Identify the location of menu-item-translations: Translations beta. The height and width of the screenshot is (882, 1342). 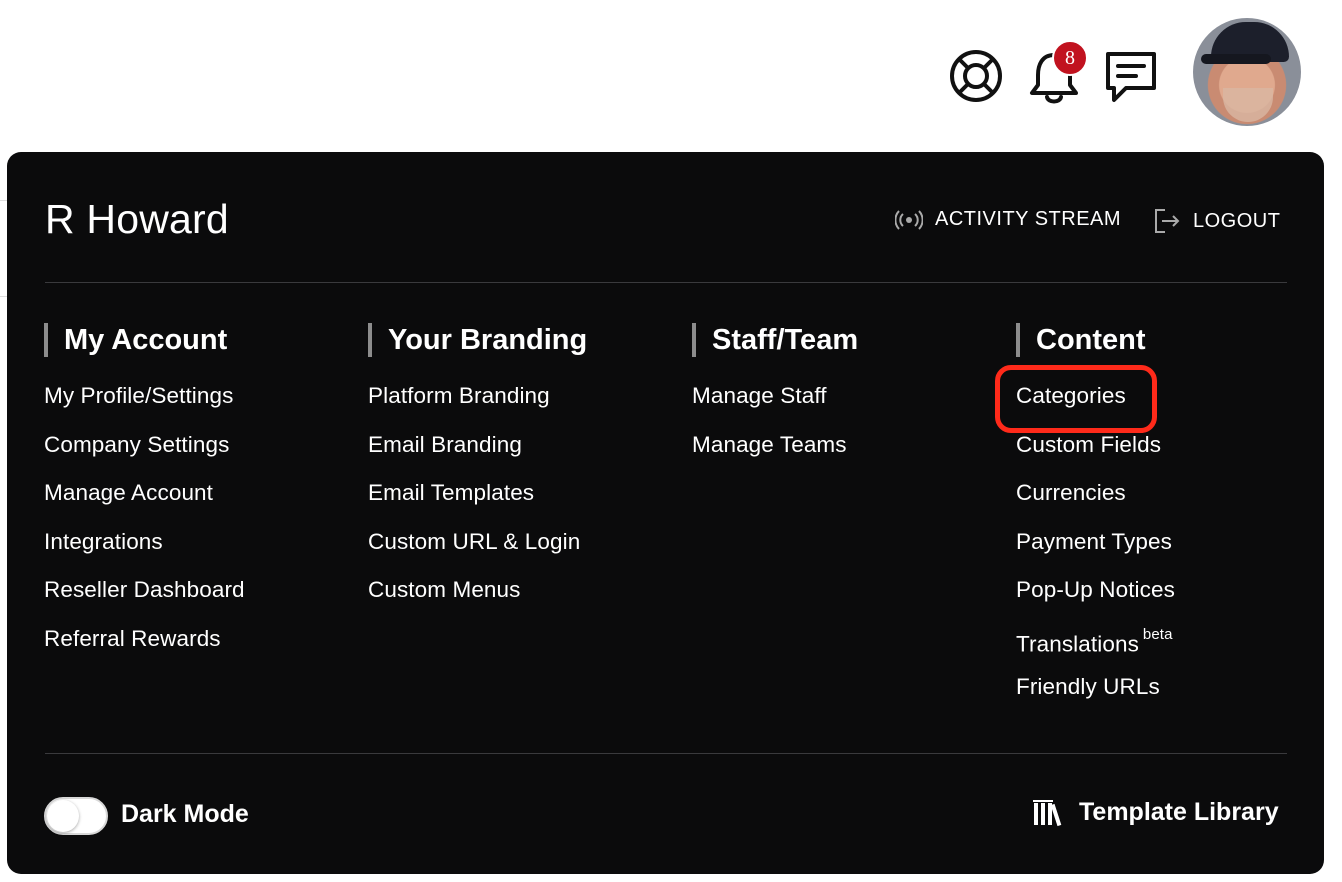
(1166, 649).